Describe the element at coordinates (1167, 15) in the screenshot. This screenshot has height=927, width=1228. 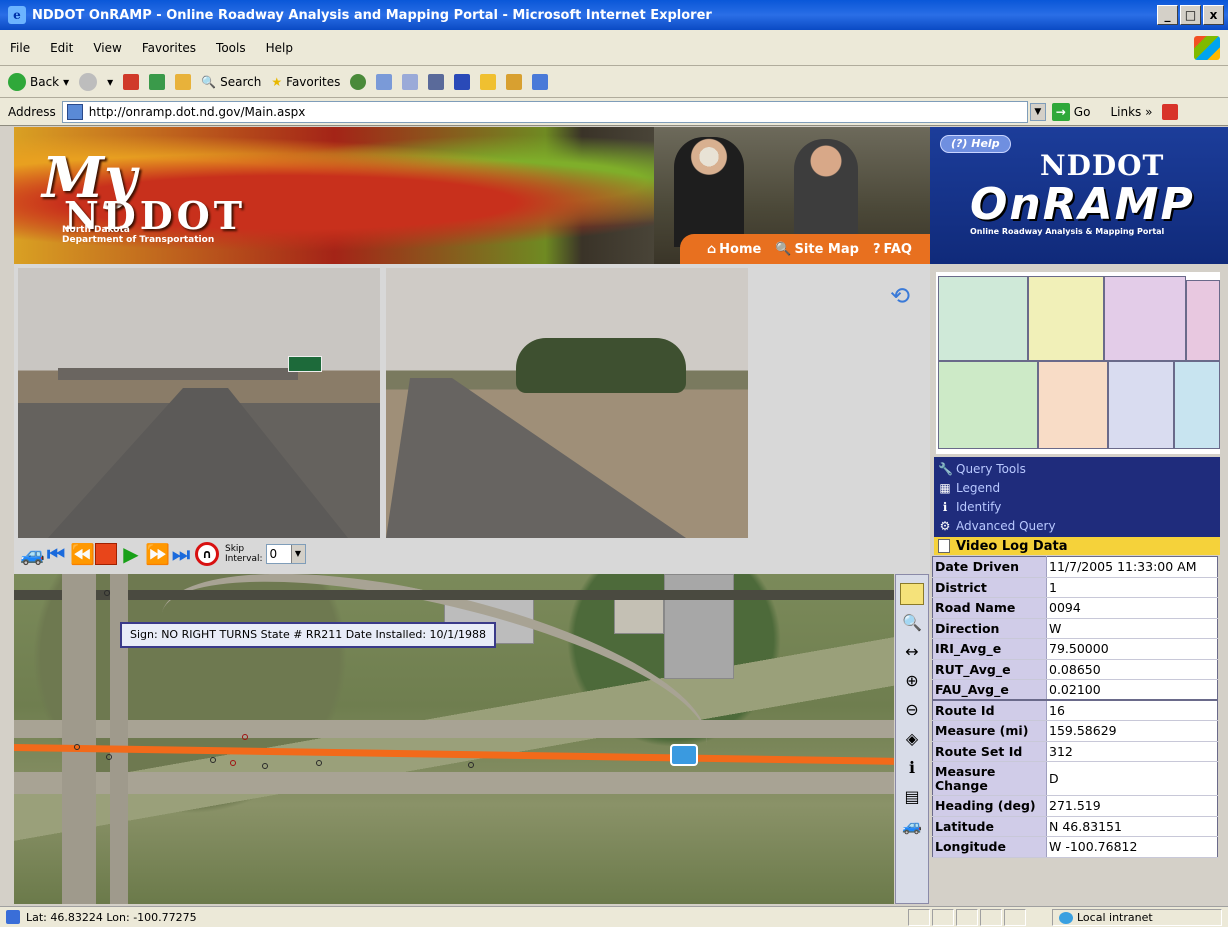
I see `minimize-button: _` at that location.